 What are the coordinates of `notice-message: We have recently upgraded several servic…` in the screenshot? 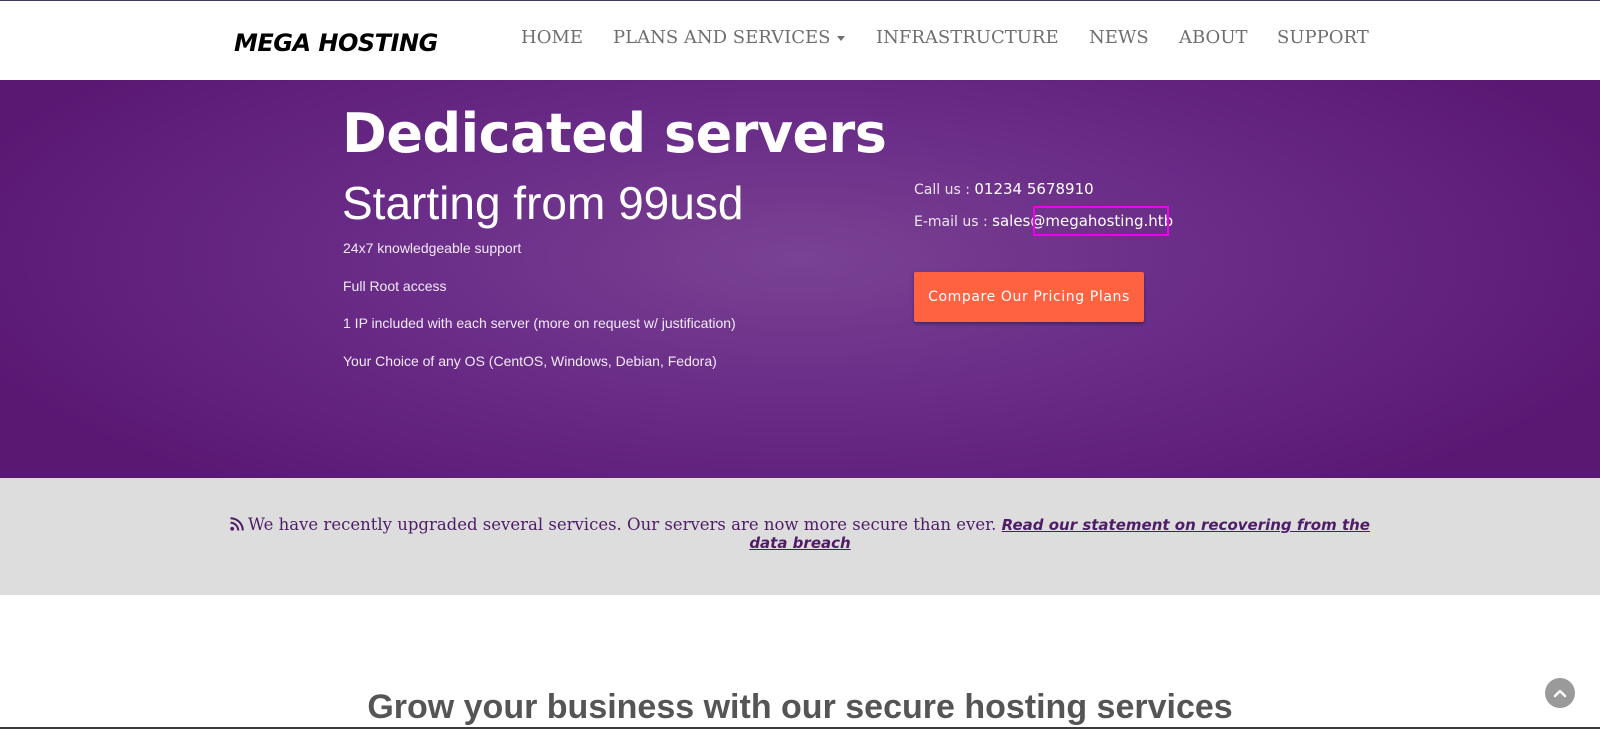 It's located at (800, 534).